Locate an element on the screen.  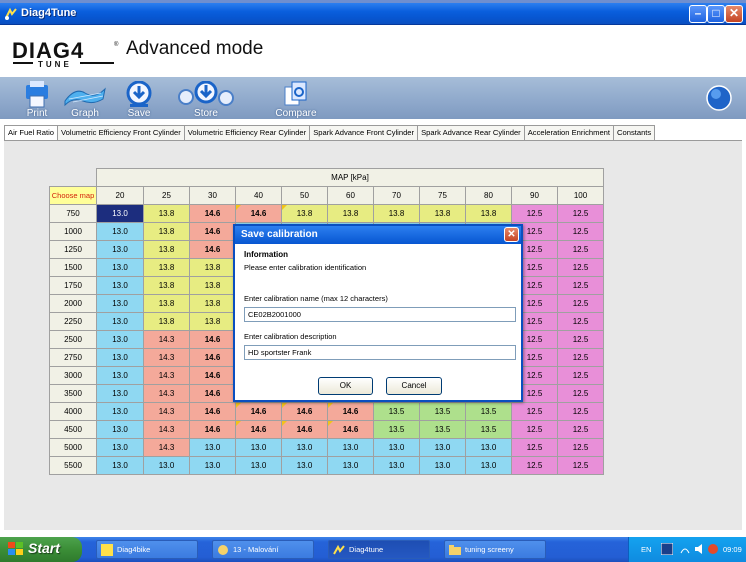
calibration-name-input is located at coordinates (380, 314).